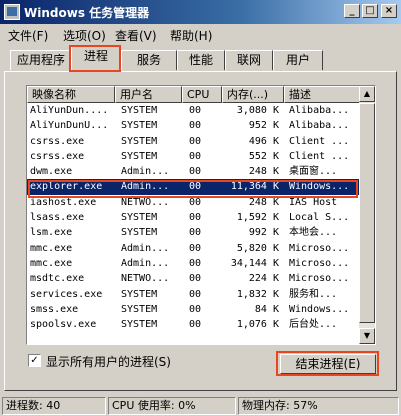  What do you see at coordinates (263, 156) in the screenshot?
I see `cell-mem: 552 K` at bounding box center [263, 156].